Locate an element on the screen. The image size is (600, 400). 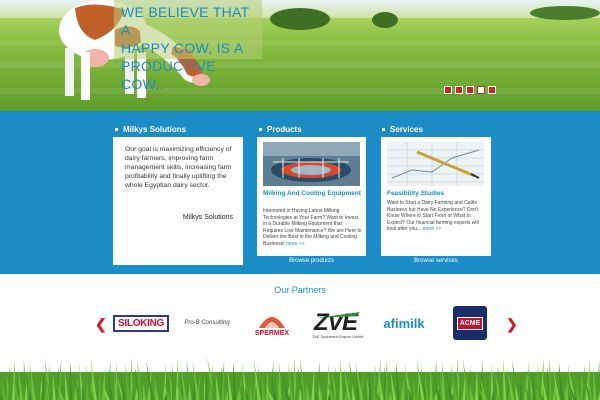
siloking-text: SILOKING is located at coordinates (141, 323).